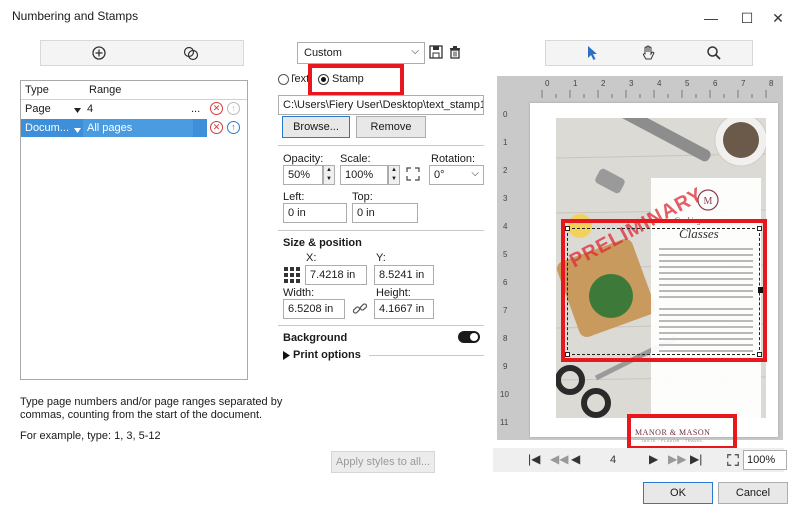 The height and width of the screenshot is (510, 791). I want to click on fit-button, so click(413, 174).